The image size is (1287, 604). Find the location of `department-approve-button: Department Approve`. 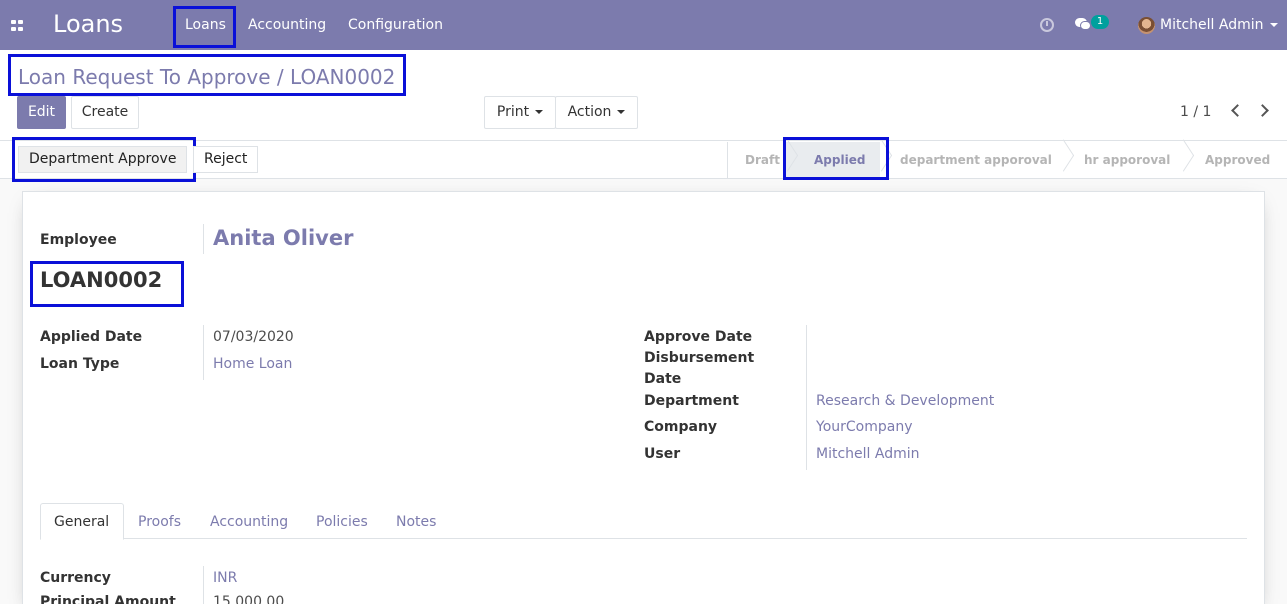

department-approve-button: Department Approve is located at coordinates (103, 159).